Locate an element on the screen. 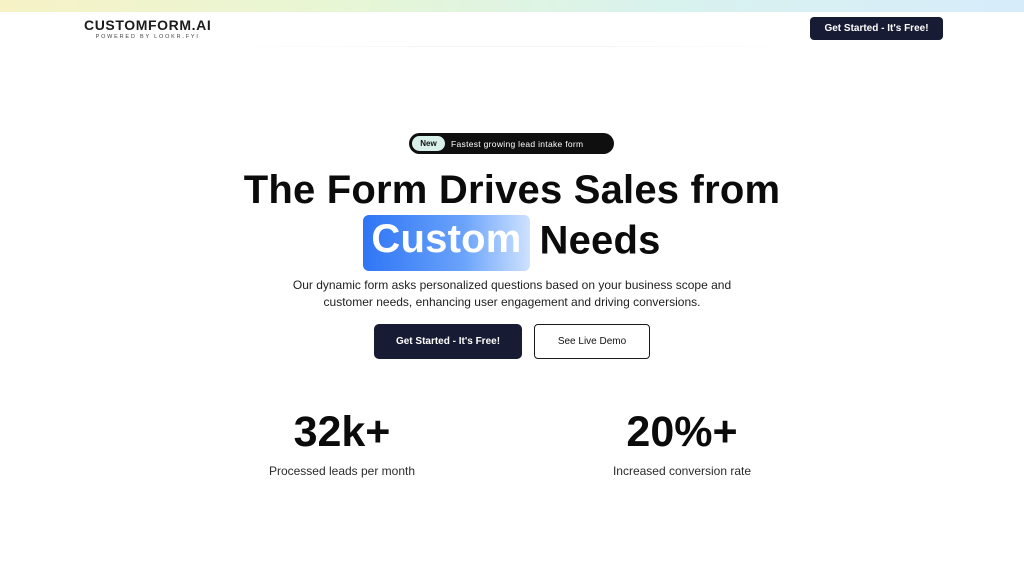 Image resolution: width=1024 pixels, height=576 pixels. stat-leads: 32k+ Processed leads per month is located at coordinates (342, 443).